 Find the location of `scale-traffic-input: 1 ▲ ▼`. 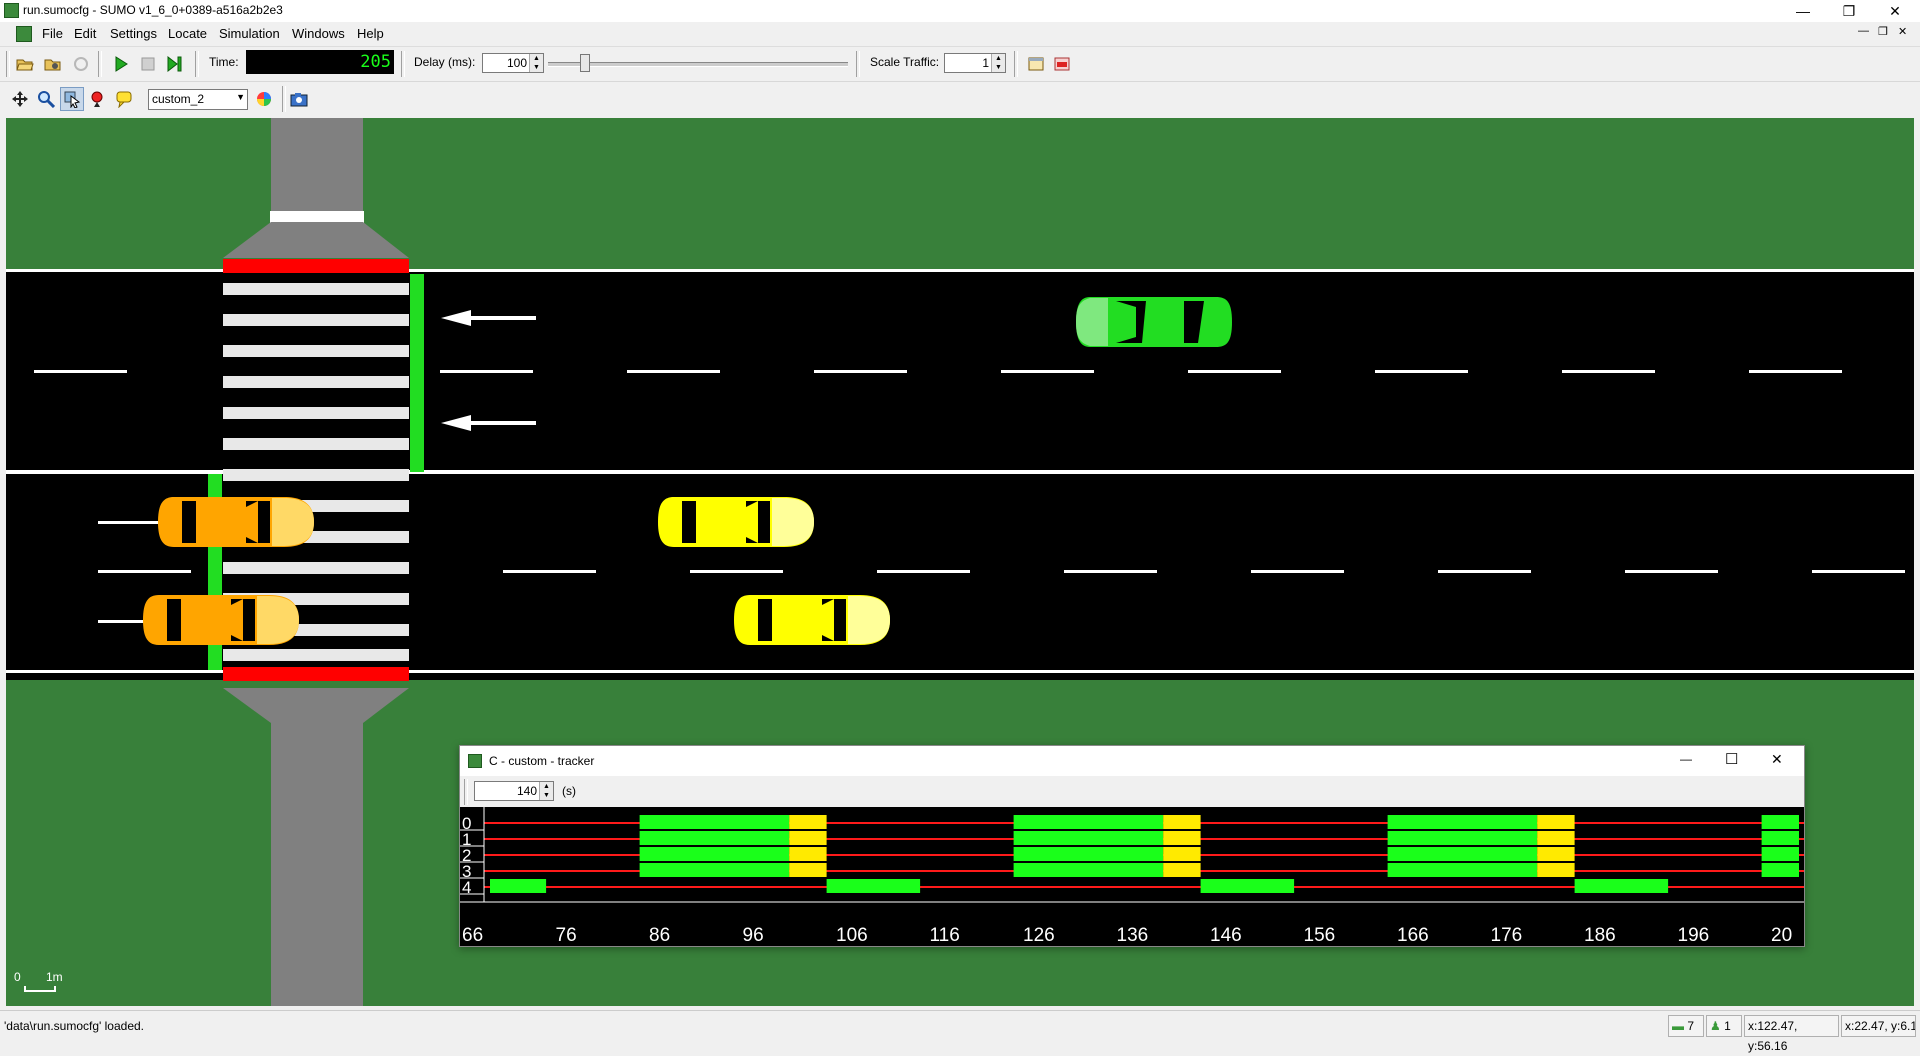

scale-traffic-input: 1 ▲ ▼ is located at coordinates (975, 63).